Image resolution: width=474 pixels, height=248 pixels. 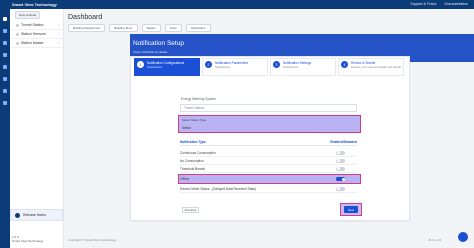 I want to click on footer-version: v5.0 1.2.5, so click(x=435, y=240).